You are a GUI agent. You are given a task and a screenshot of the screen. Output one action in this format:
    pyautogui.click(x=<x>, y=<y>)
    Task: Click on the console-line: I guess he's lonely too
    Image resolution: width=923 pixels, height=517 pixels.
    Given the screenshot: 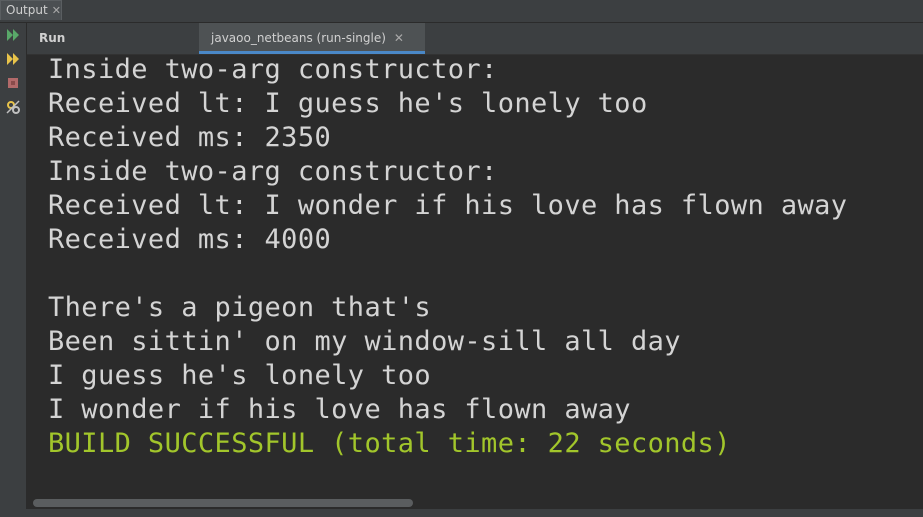 What is the action you would take?
    pyautogui.click(x=240, y=375)
    